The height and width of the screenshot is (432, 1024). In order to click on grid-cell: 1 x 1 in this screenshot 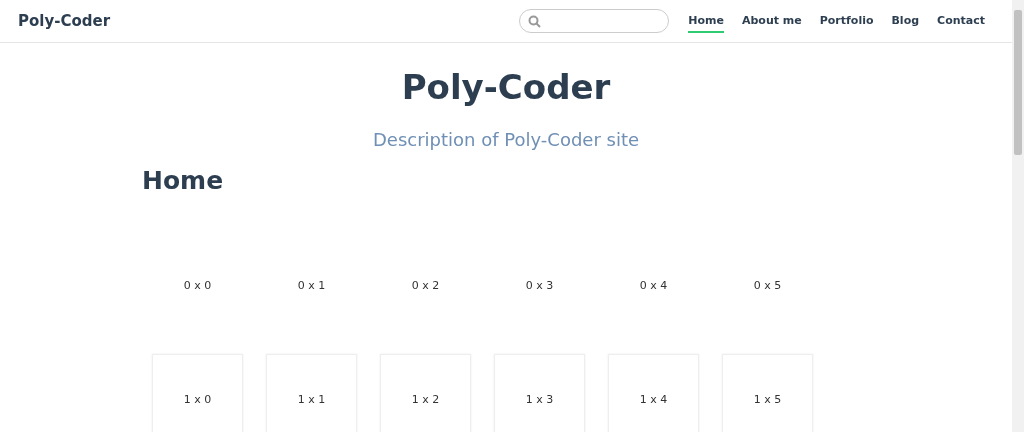, I will do `click(311, 393)`.